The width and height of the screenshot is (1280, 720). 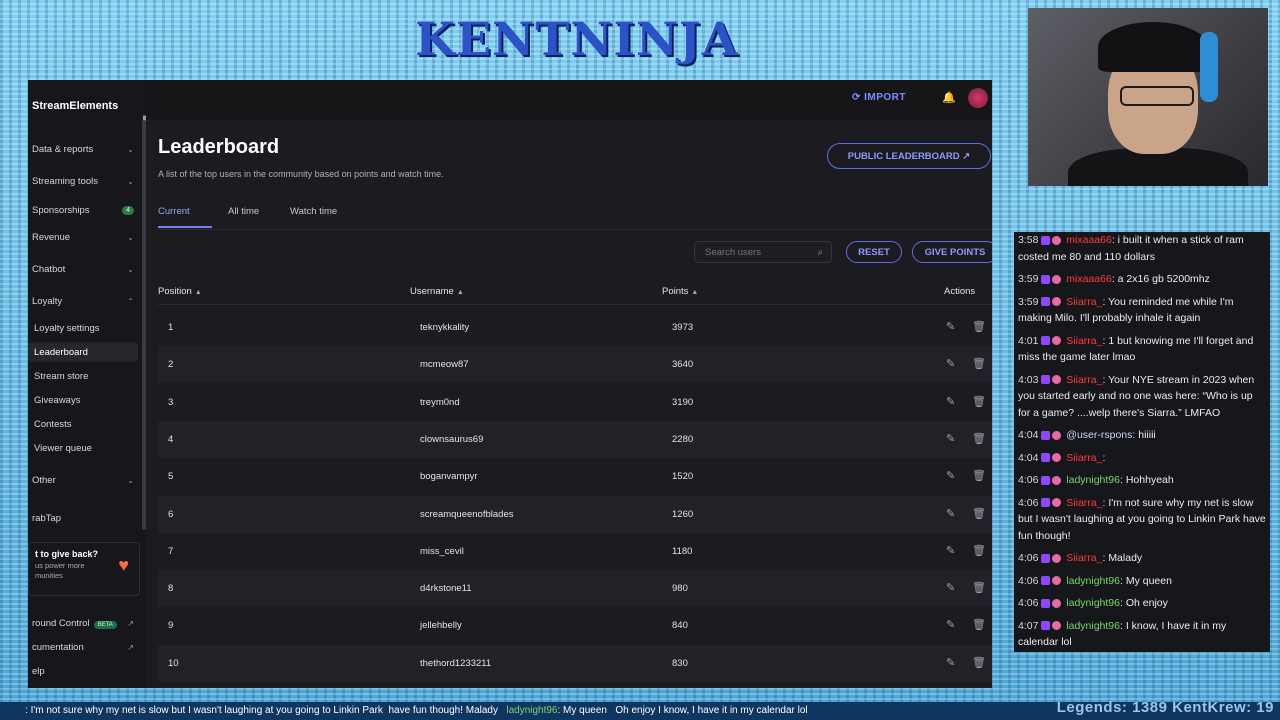 What do you see at coordinates (84, 569) in the screenshot?
I see `give-back-card: t to give back? us power more munities ♥` at bounding box center [84, 569].